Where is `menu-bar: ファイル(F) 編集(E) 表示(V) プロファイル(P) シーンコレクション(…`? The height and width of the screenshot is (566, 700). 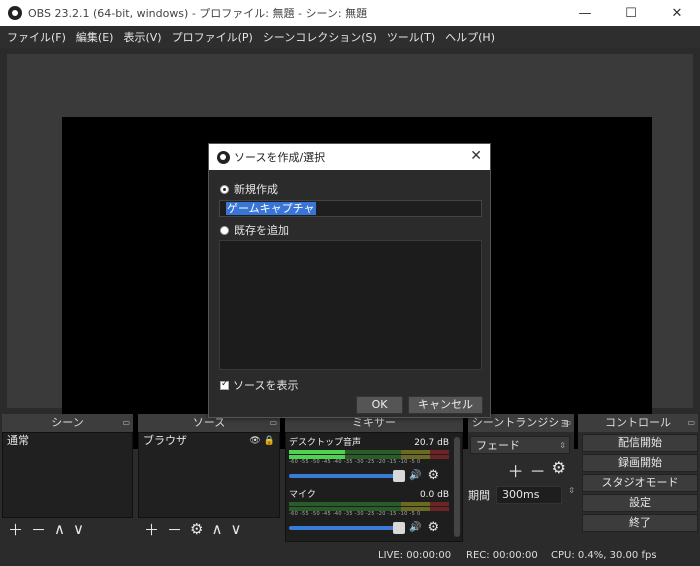
menu-bar: ファイル(F) 編集(E) 表示(V) プロファイル(P) シーンコレクション(… is located at coordinates (350, 37).